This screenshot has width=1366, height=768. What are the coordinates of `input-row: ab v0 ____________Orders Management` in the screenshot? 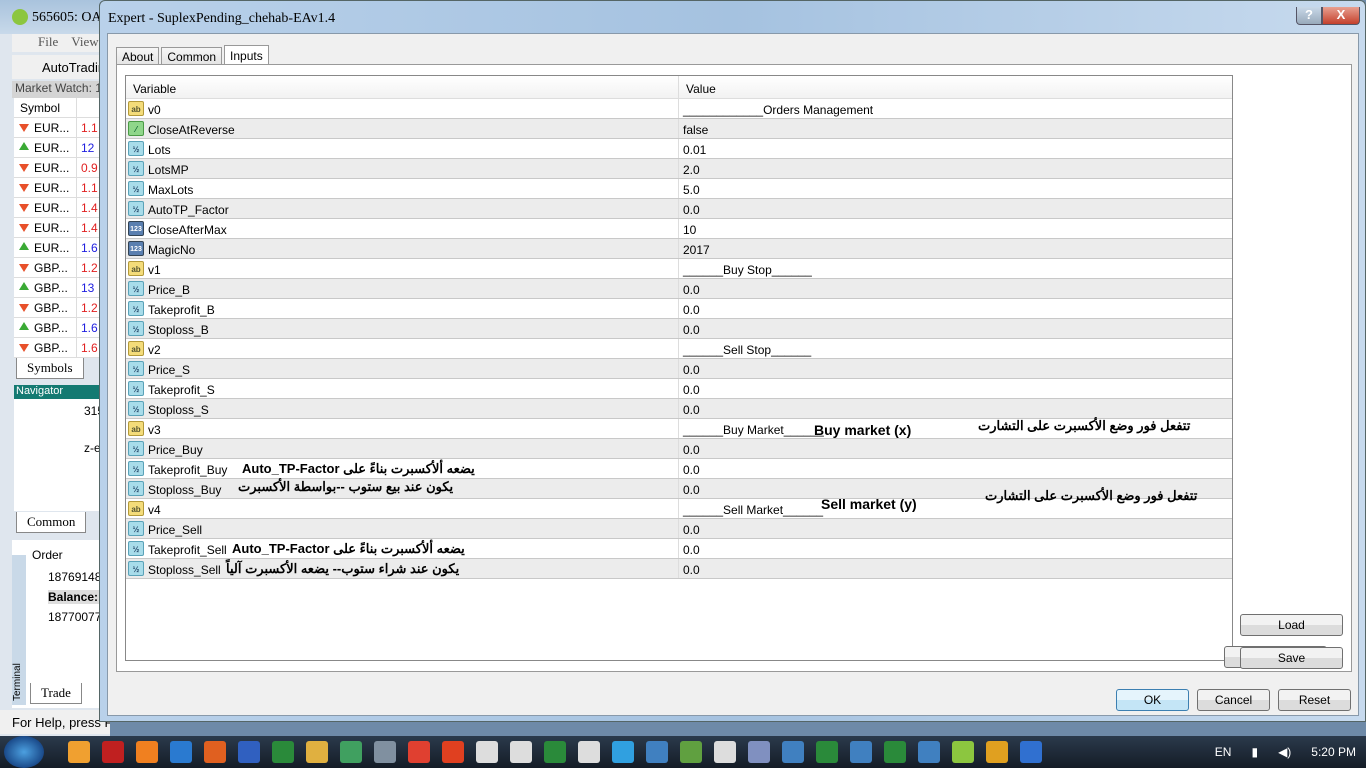 It's located at (679, 109).